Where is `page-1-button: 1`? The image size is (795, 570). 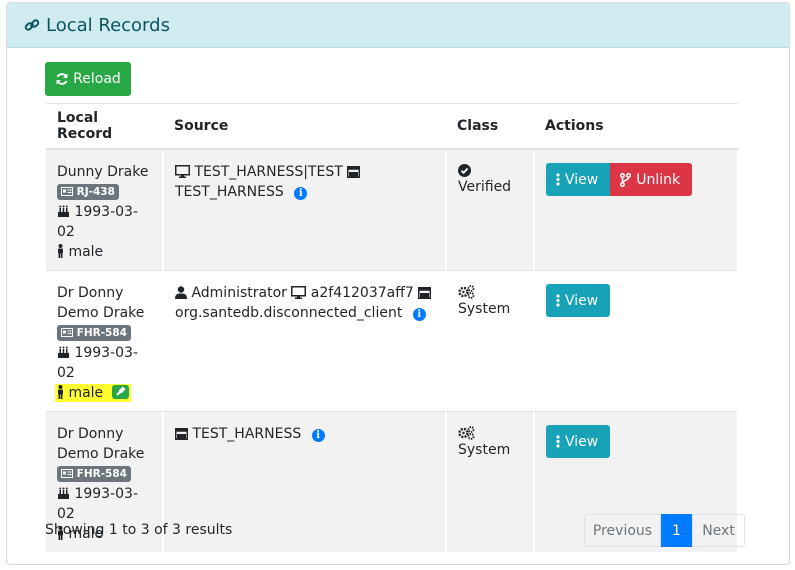 page-1-button: 1 is located at coordinates (676, 530).